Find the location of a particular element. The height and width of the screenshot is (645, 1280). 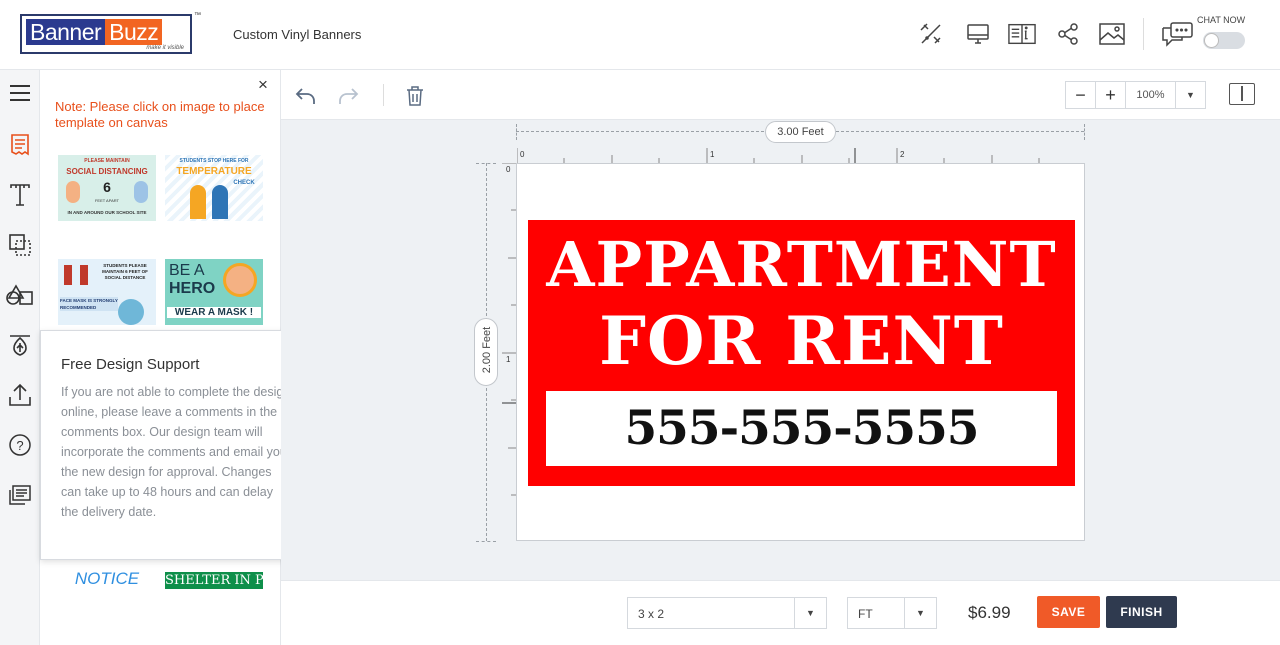

redo-icon is located at coordinates (349, 96).